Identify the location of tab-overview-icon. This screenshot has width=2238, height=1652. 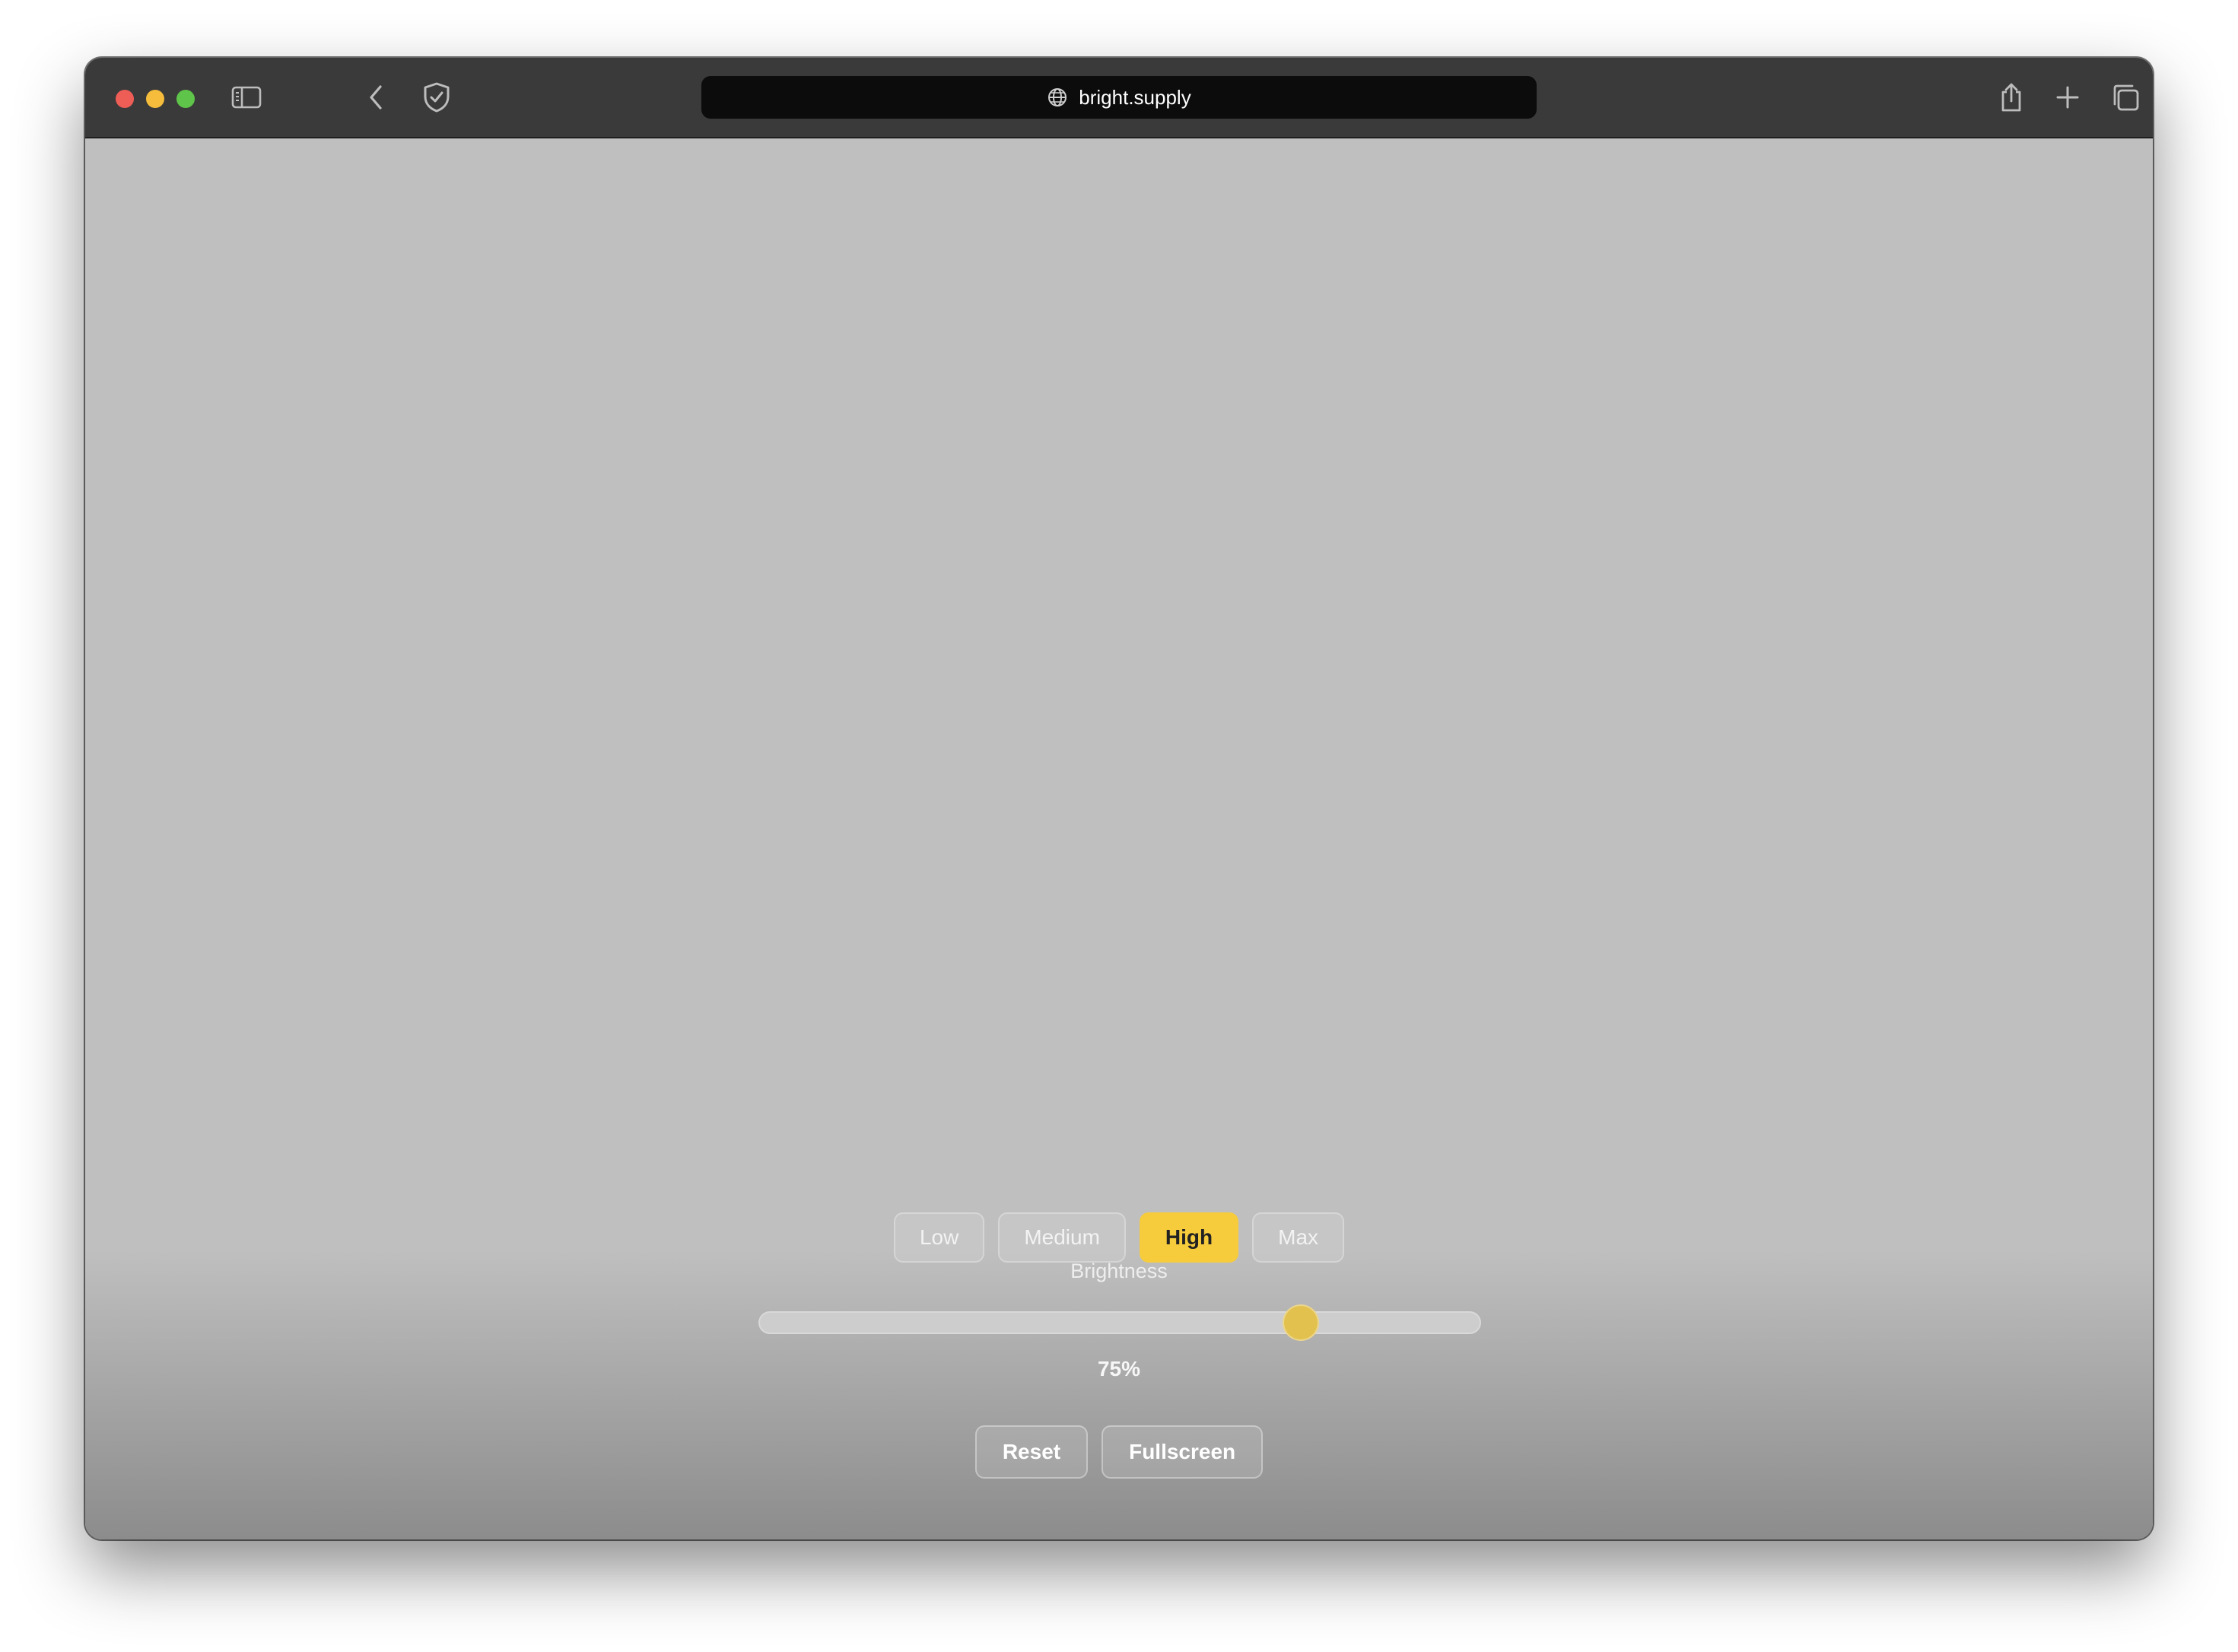
(2125, 97).